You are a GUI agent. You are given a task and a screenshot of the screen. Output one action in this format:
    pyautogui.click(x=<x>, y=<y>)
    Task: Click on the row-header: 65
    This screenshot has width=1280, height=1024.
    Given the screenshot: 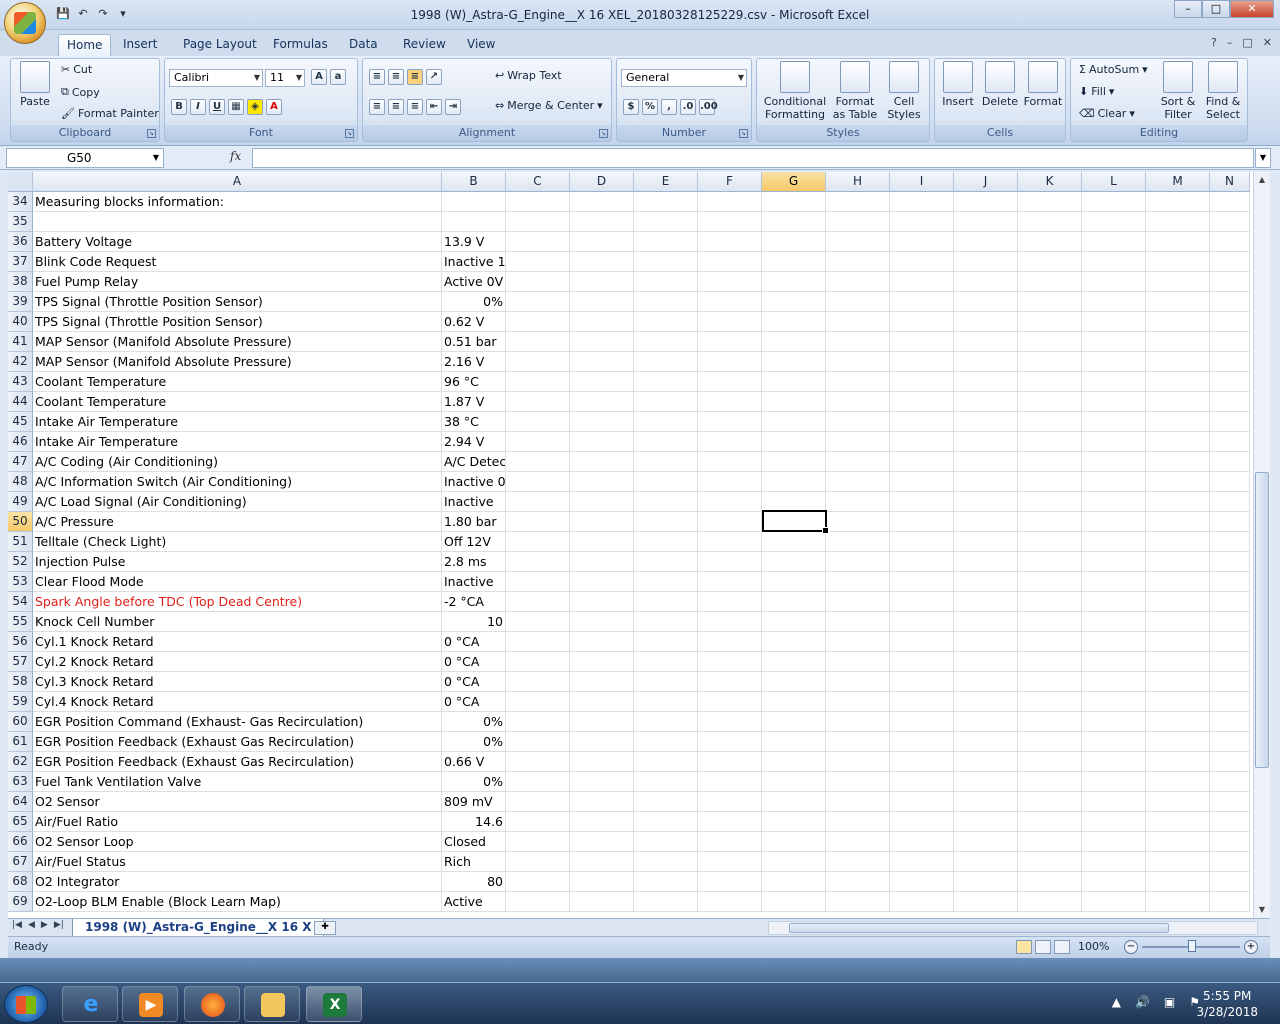 What is the action you would take?
    pyautogui.click(x=20, y=822)
    